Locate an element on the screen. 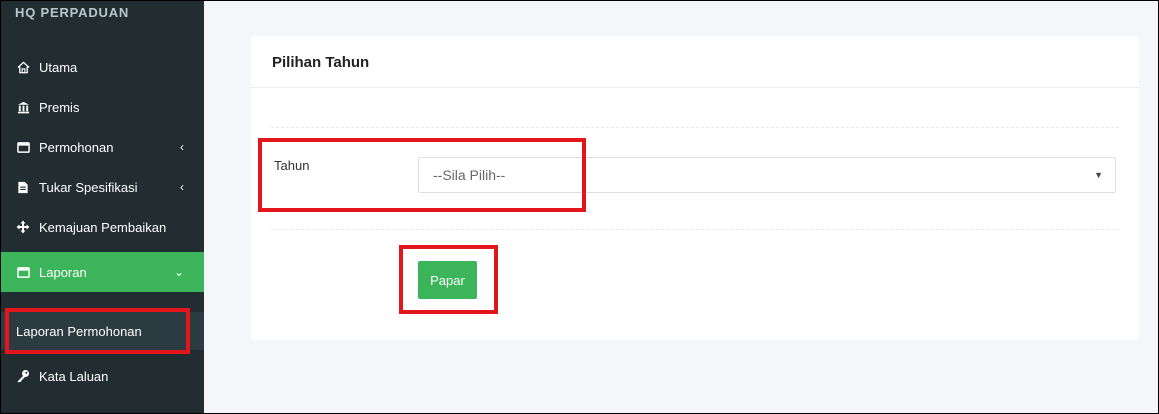 This screenshot has height=414, width=1159. sidebar-item-label: Permohonan is located at coordinates (76, 147).